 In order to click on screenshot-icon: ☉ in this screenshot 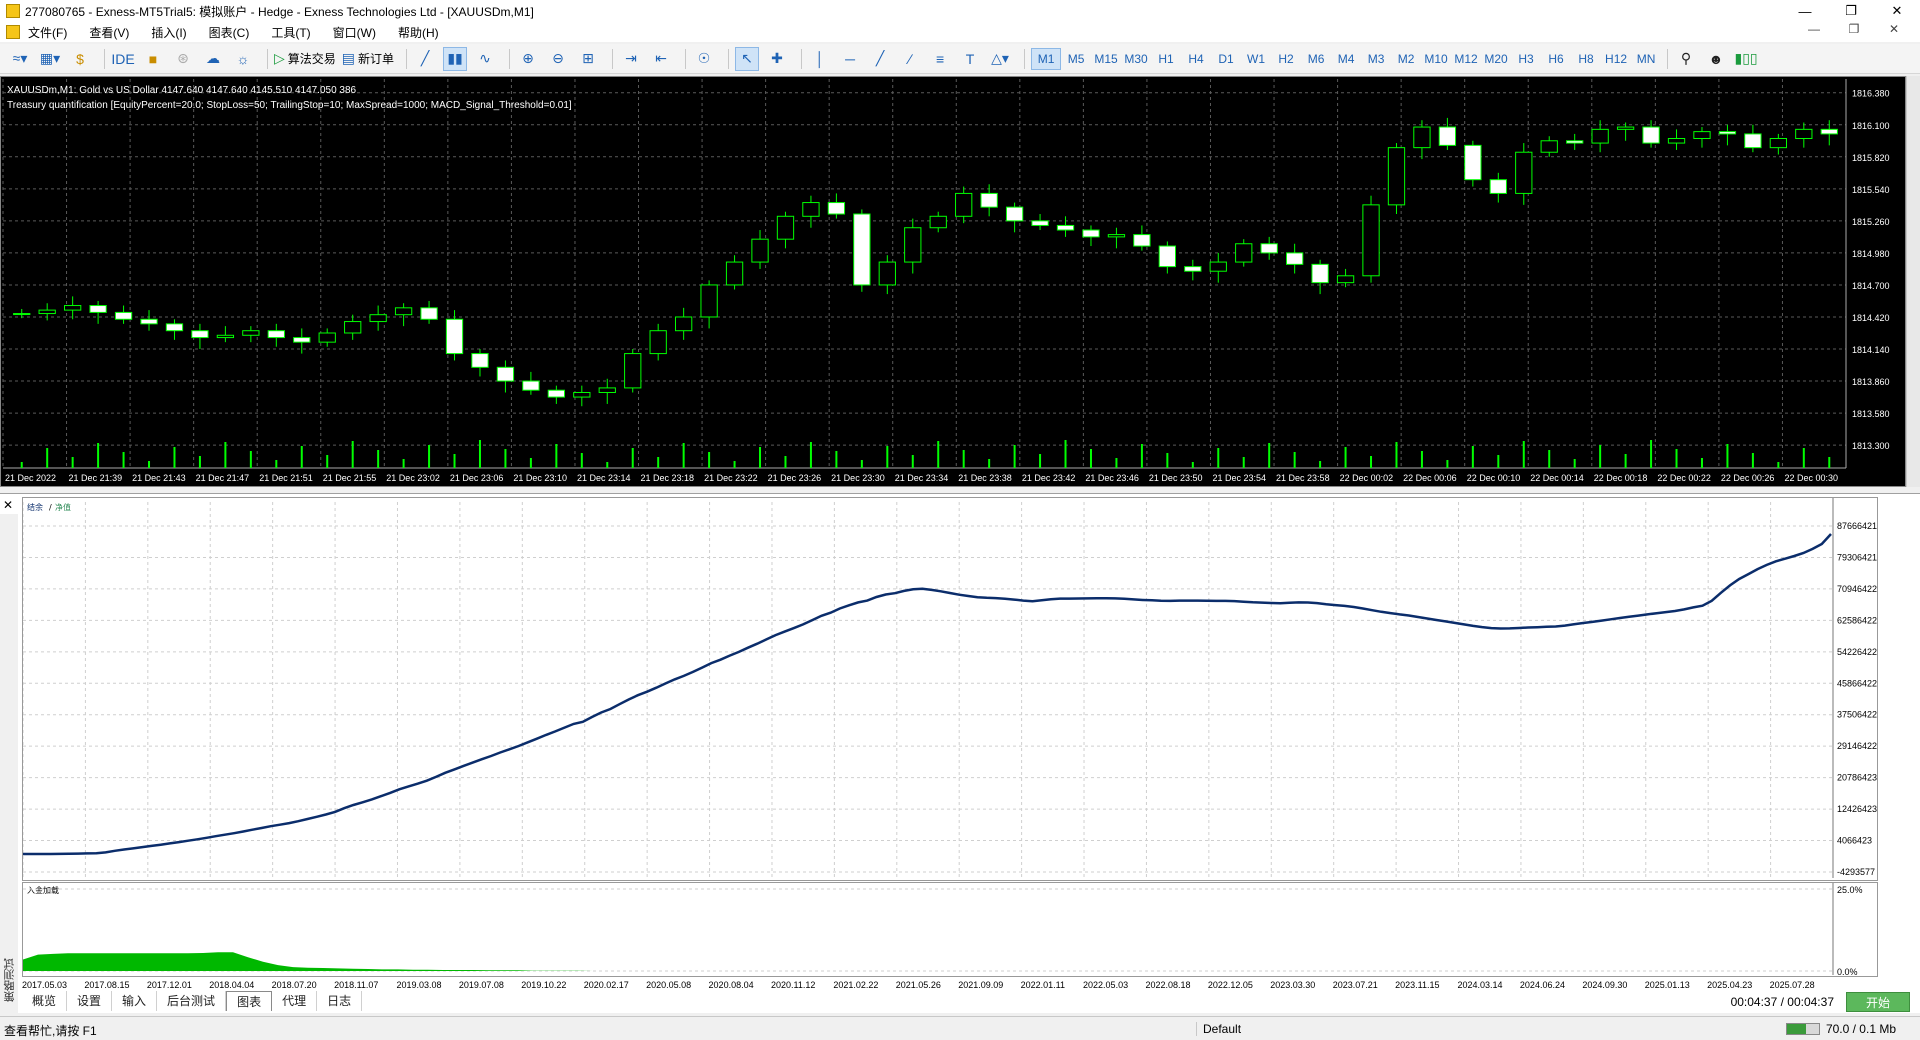, I will do `click(704, 59)`.